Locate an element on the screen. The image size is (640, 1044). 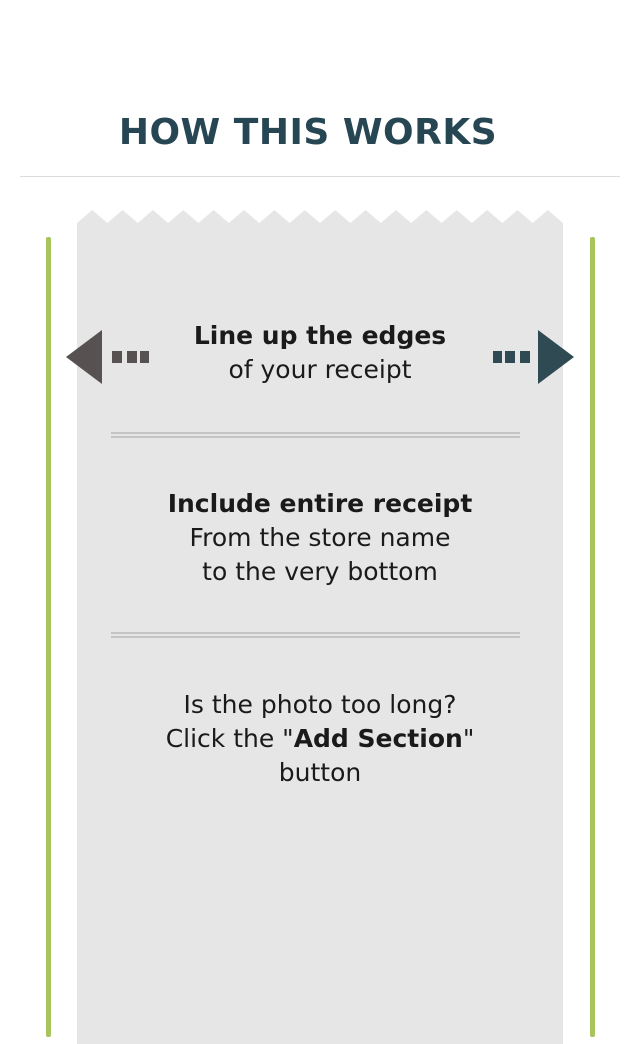
left-edge-guide is located at coordinates (48, 637).